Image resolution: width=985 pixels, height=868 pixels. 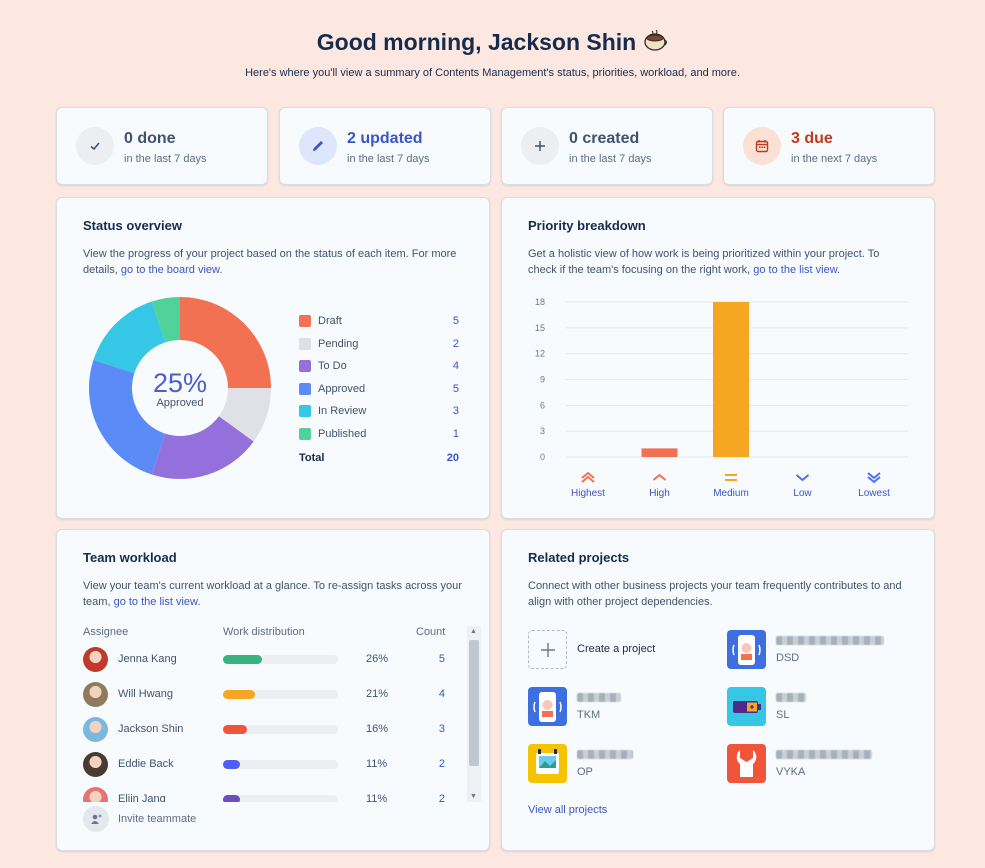 I want to click on assignee-count: 5, so click(x=442, y=659).